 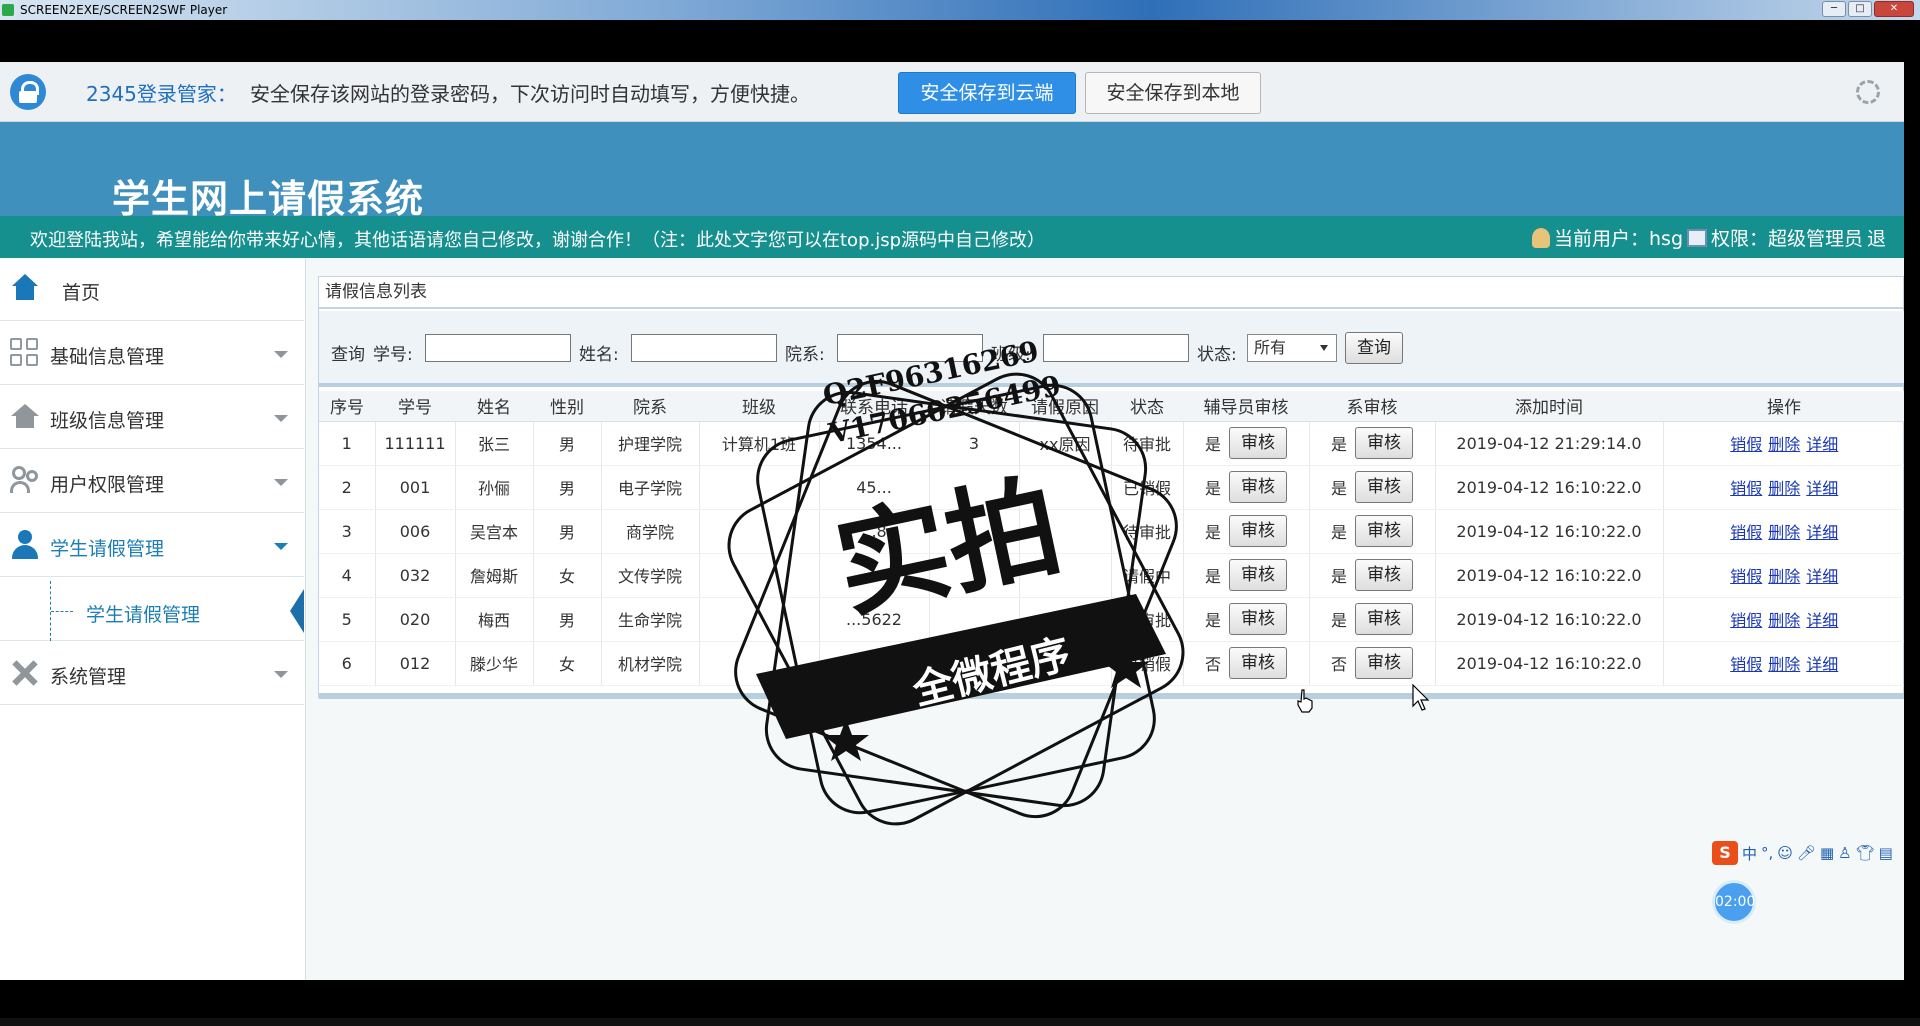 I want to click on arrow-cursor-icon, so click(x=1421, y=697).